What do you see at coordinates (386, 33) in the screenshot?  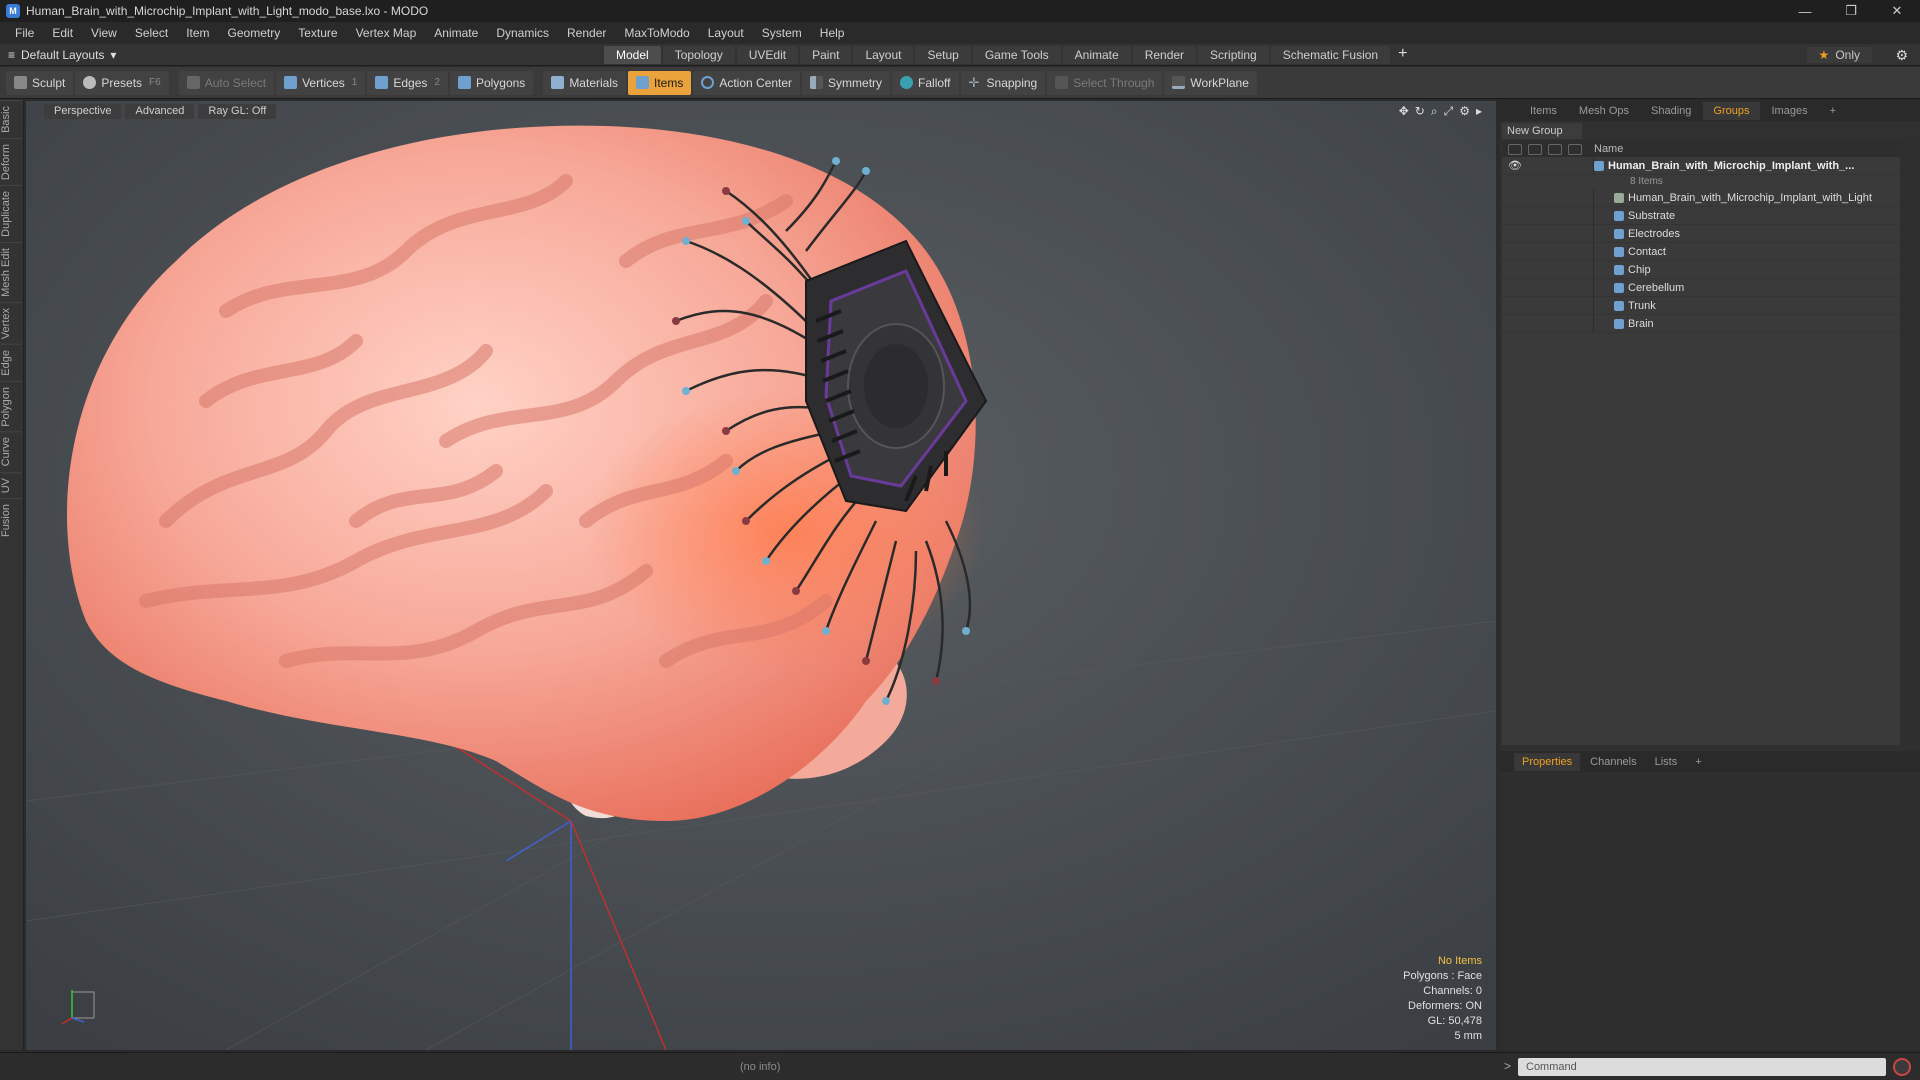 I see `menu-vertex-map: Vertex Map` at bounding box center [386, 33].